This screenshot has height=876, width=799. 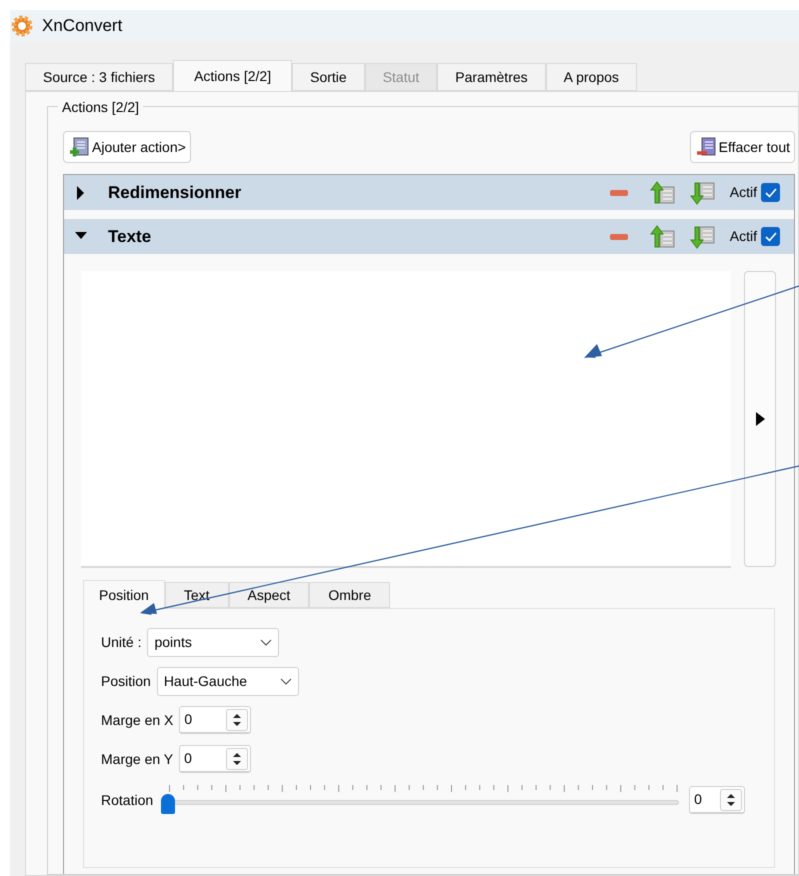 I want to click on field-label: Unité :, so click(x=121, y=642).